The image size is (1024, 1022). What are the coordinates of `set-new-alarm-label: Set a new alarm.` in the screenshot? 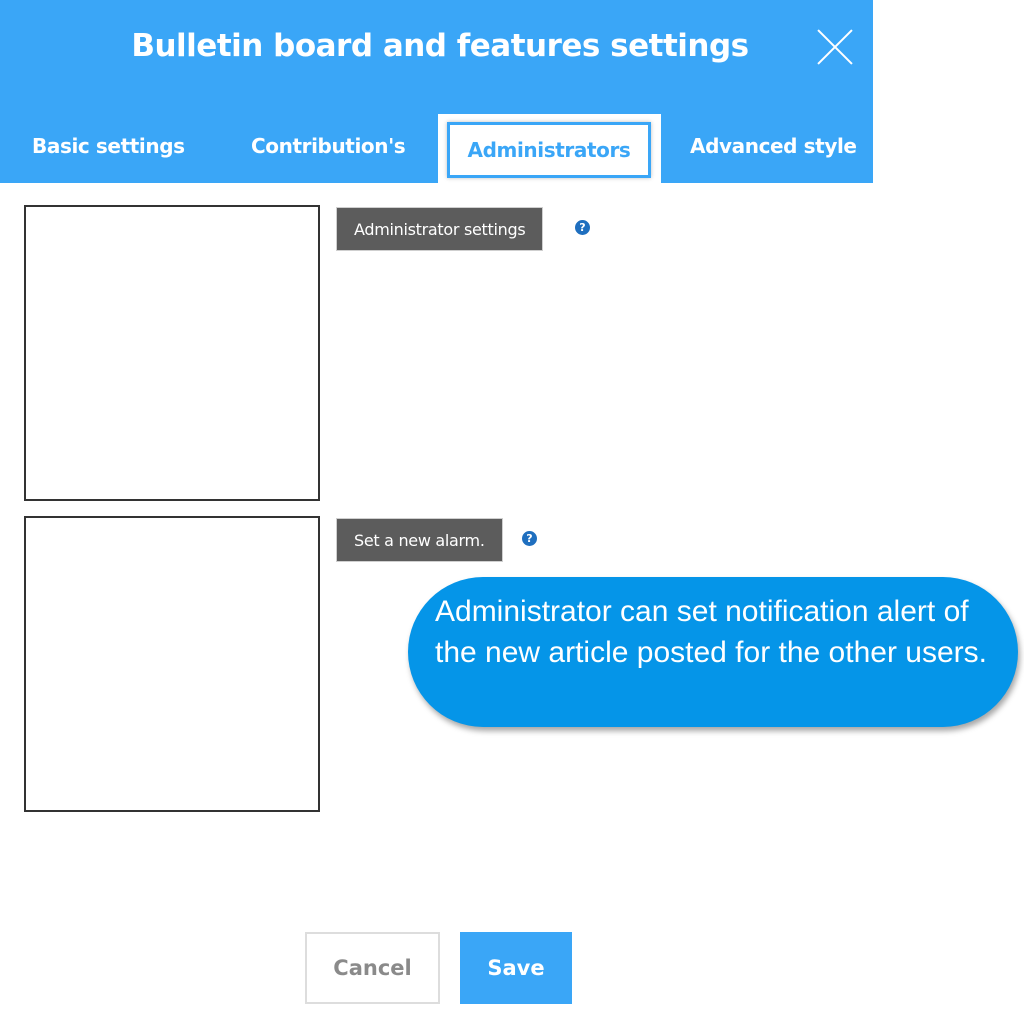 It's located at (419, 540).